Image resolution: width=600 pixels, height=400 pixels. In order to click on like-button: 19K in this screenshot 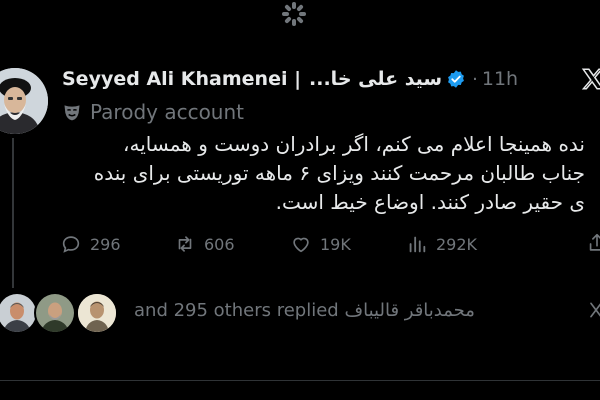, I will do `click(320, 244)`.